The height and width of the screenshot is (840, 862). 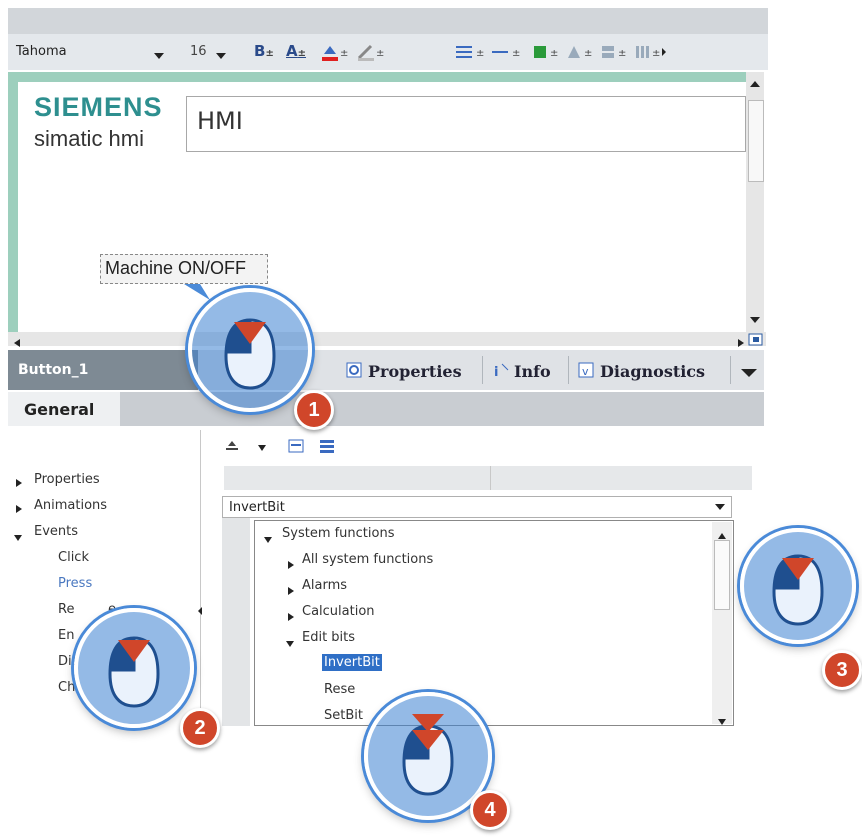 I want to click on step-badge-3: 3, so click(x=842, y=670).